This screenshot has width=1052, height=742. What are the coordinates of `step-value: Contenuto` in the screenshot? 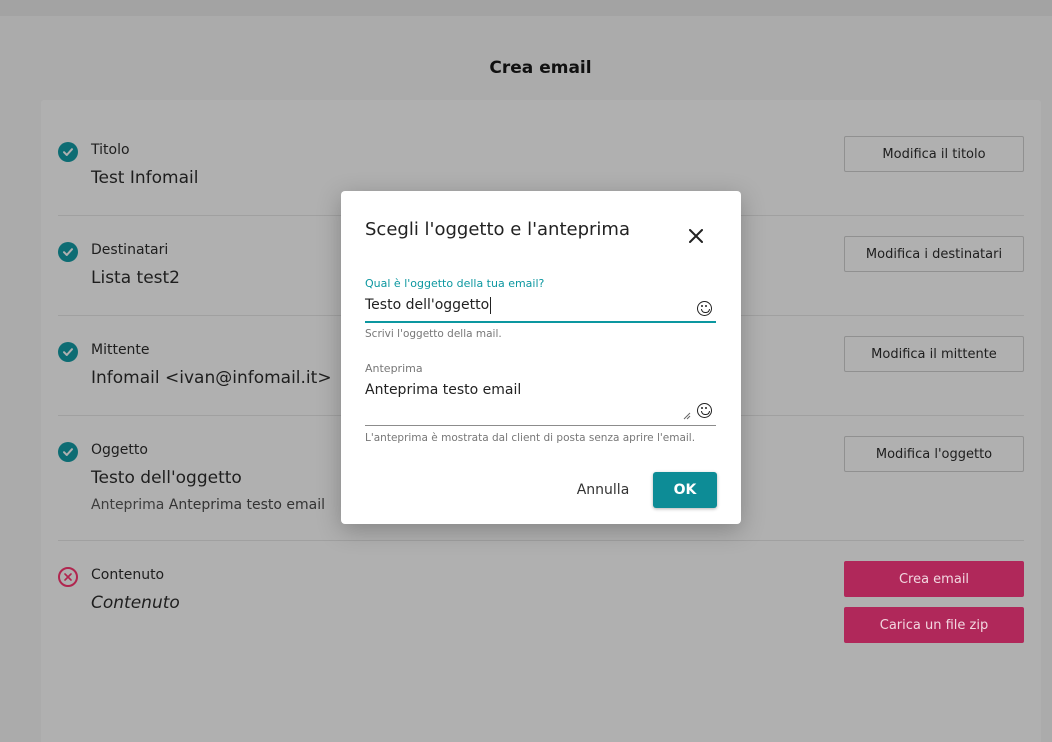 It's located at (135, 603).